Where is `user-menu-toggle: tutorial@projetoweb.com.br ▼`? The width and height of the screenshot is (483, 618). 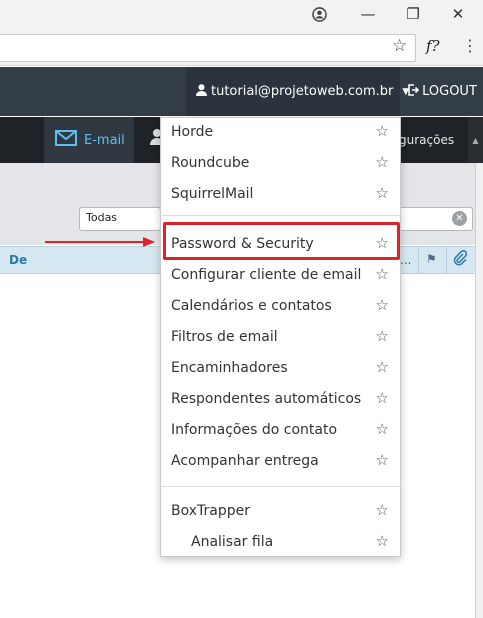
user-menu-toggle: tutorial@projetoweb.com.br ▼ is located at coordinates (297, 91).